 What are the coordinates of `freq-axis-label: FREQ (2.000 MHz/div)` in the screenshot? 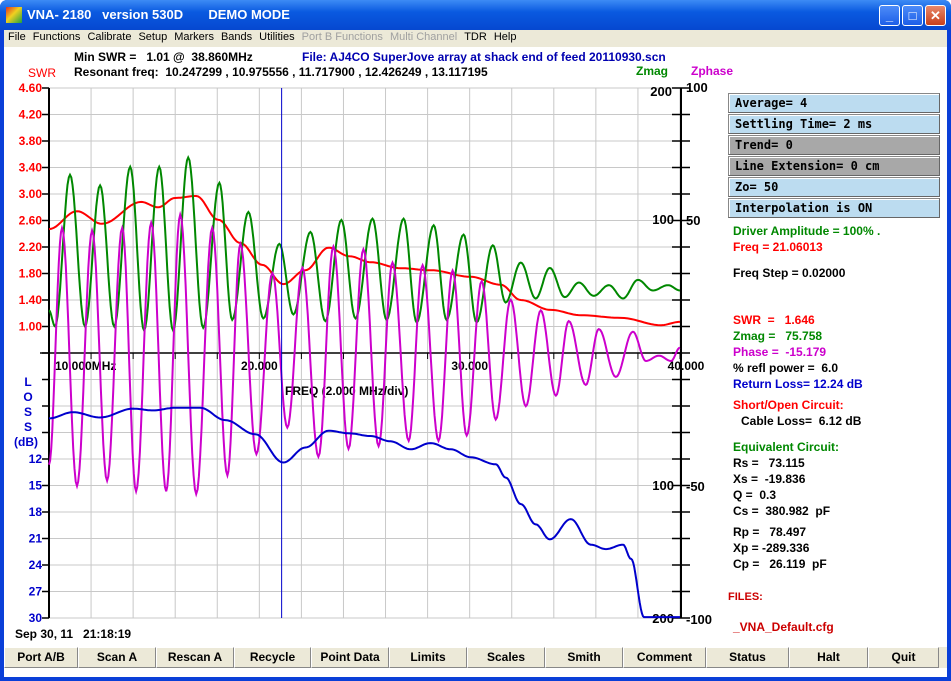 It's located at (346, 391).